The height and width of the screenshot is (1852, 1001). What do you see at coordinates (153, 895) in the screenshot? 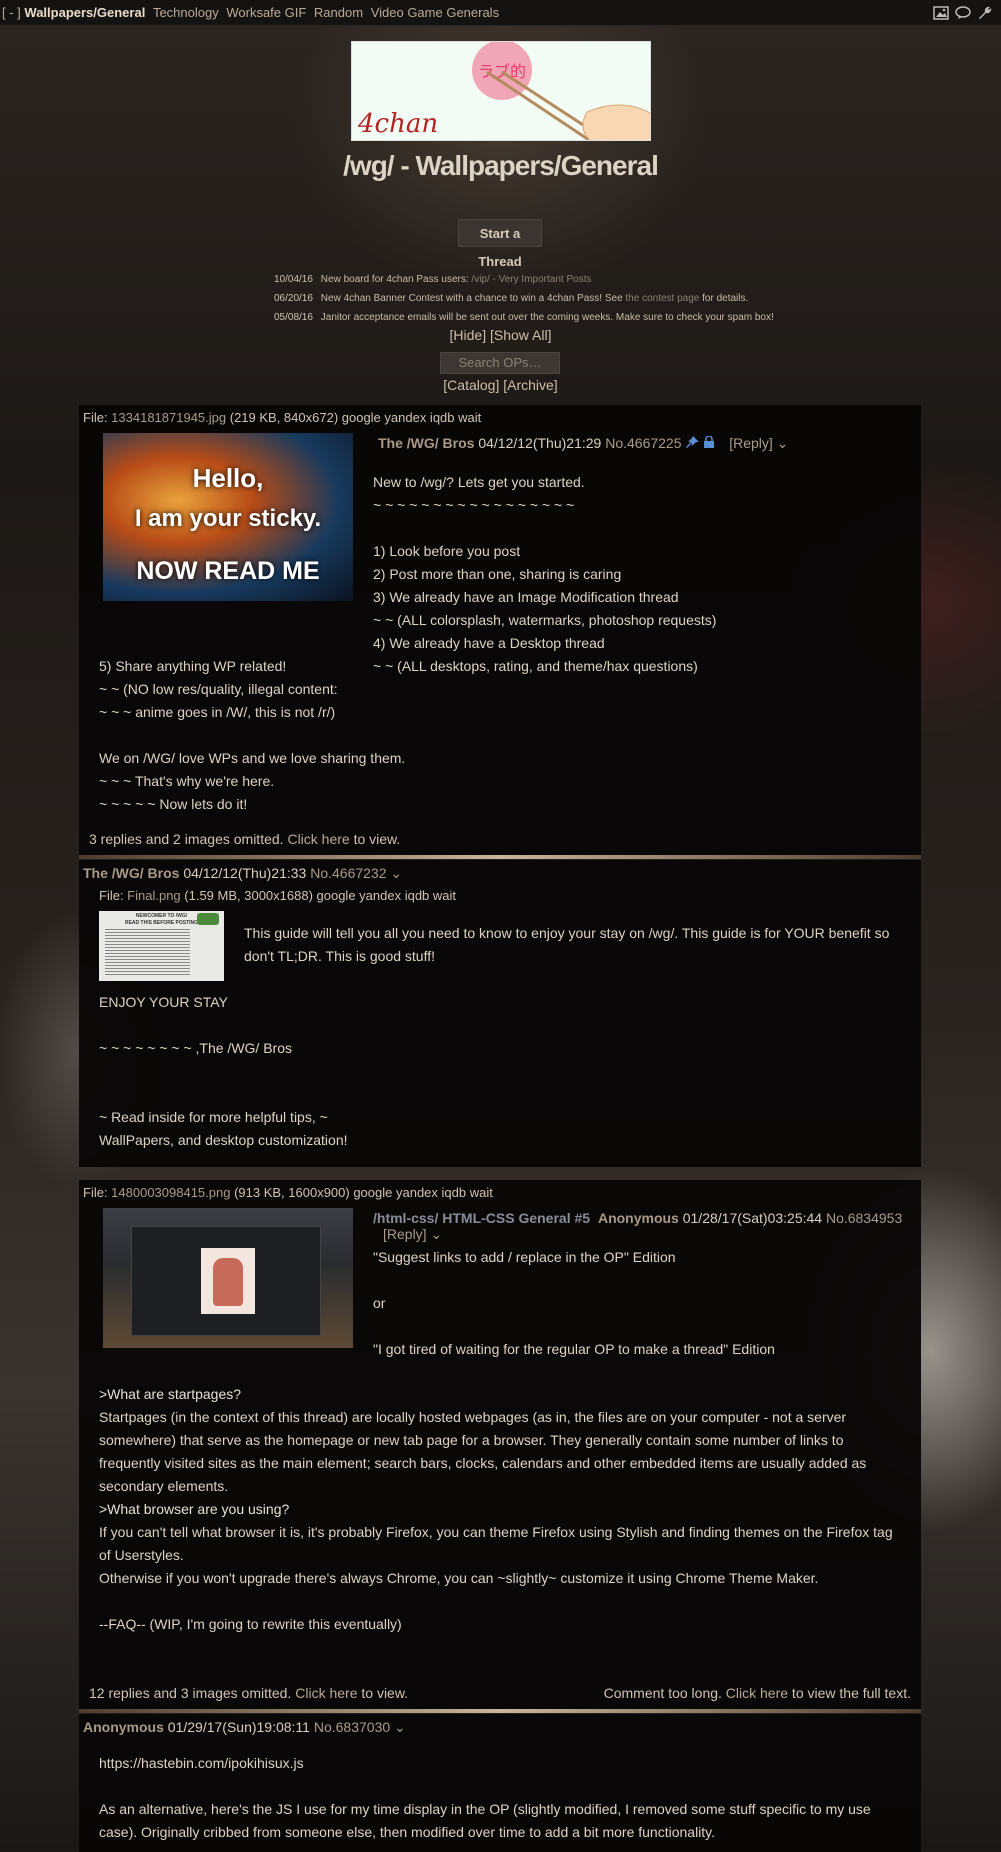
I see `file-name-link: Final.png` at bounding box center [153, 895].